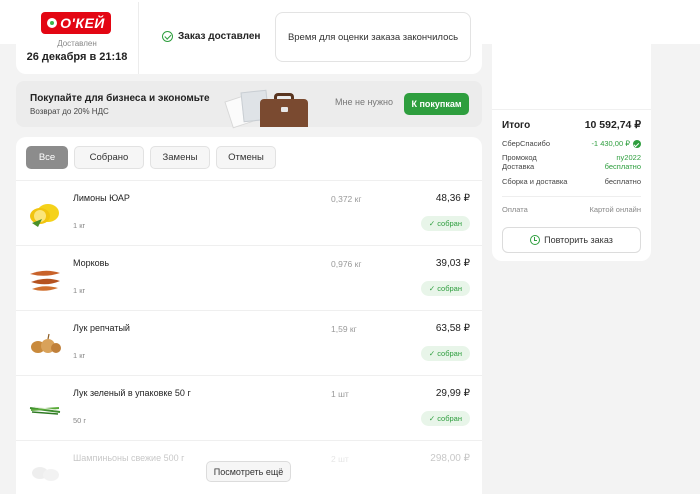  I want to click on payment-label: Оплата, so click(515, 209).